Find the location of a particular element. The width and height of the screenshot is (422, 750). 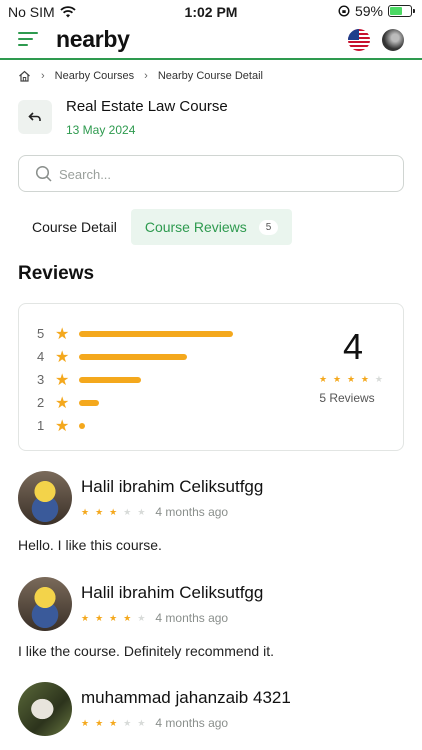

status-bar: No SIM 1:02 PM 59% is located at coordinates (211, 12).